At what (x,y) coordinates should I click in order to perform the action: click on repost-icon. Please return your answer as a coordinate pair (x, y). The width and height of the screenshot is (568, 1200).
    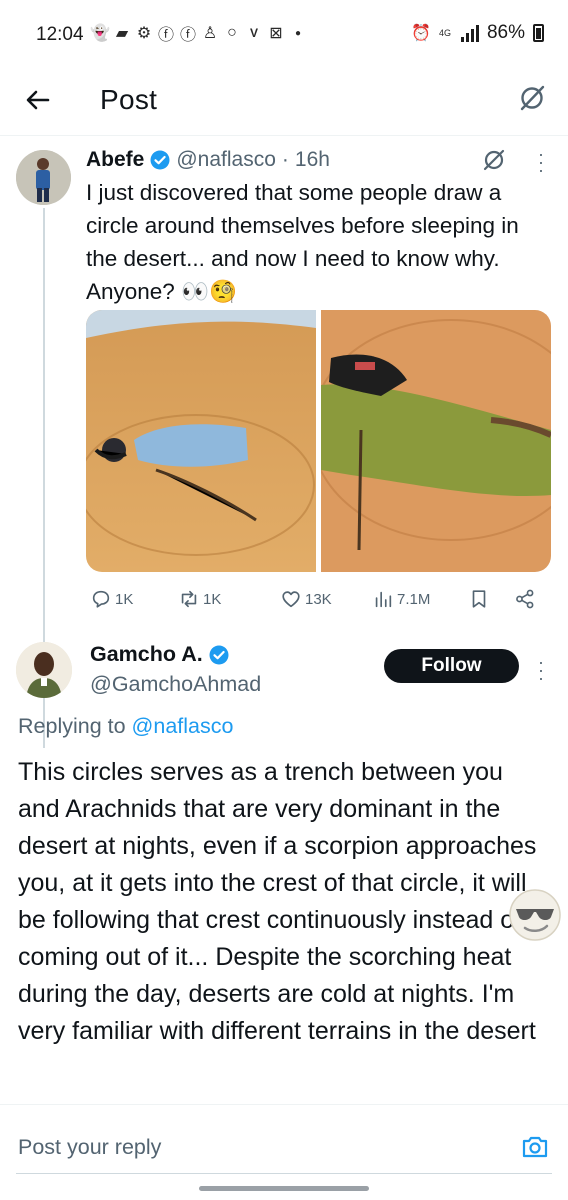
    Looking at the image, I should click on (189, 599).